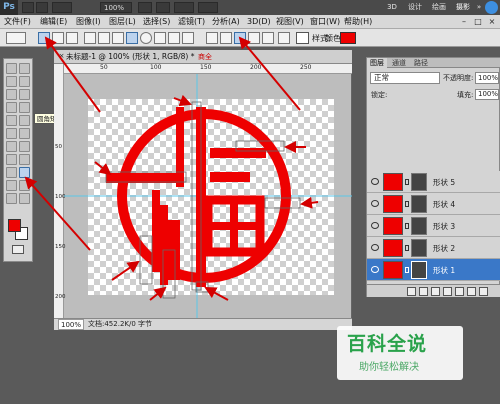 The image size is (500, 404). Describe the element at coordinates (182, 100) in the screenshot. I see `arrow-to-stem` at that location.